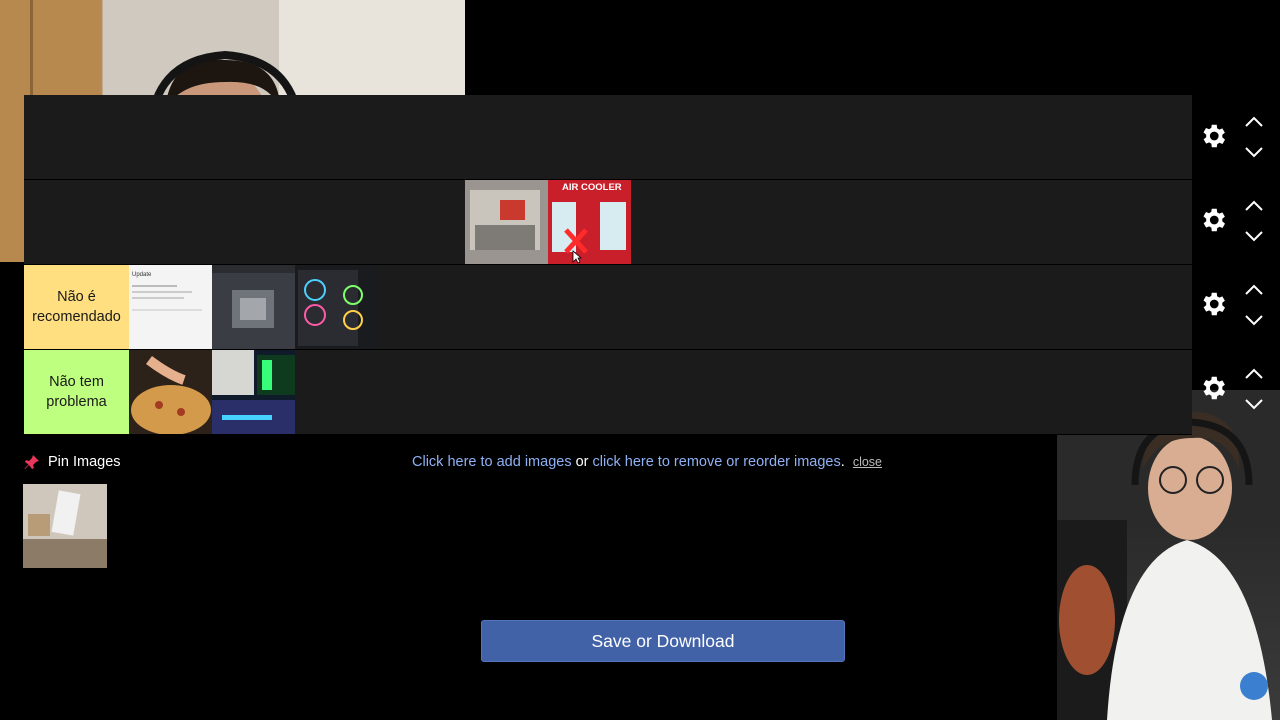 Image resolution: width=1280 pixels, height=720 pixels. I want to click on webcam-scene, so click(1164, 565).